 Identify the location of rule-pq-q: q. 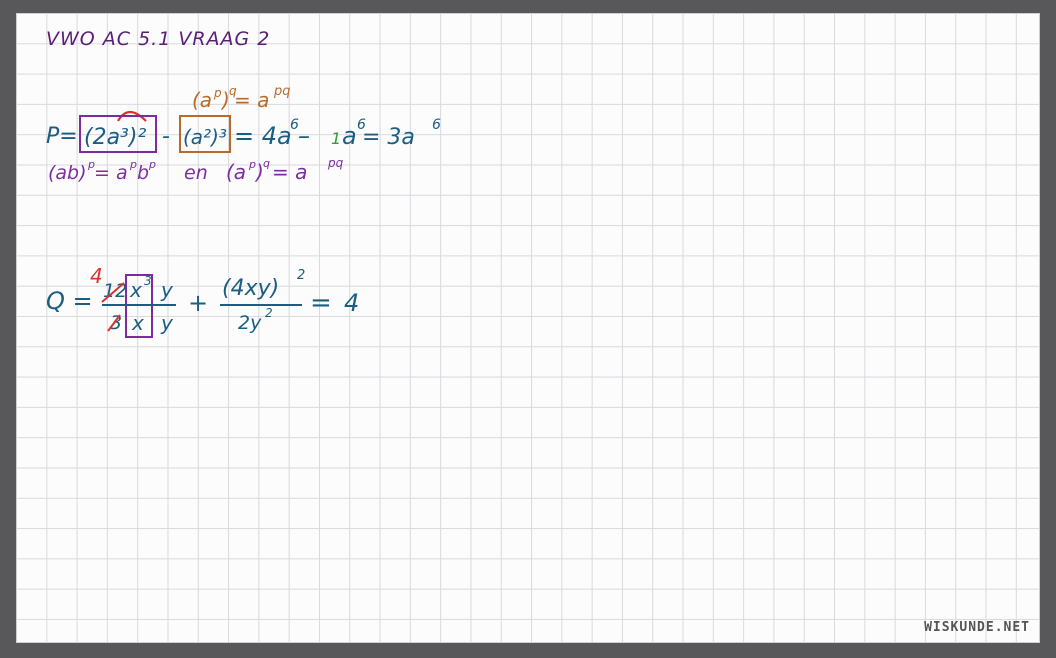
(266, 163).